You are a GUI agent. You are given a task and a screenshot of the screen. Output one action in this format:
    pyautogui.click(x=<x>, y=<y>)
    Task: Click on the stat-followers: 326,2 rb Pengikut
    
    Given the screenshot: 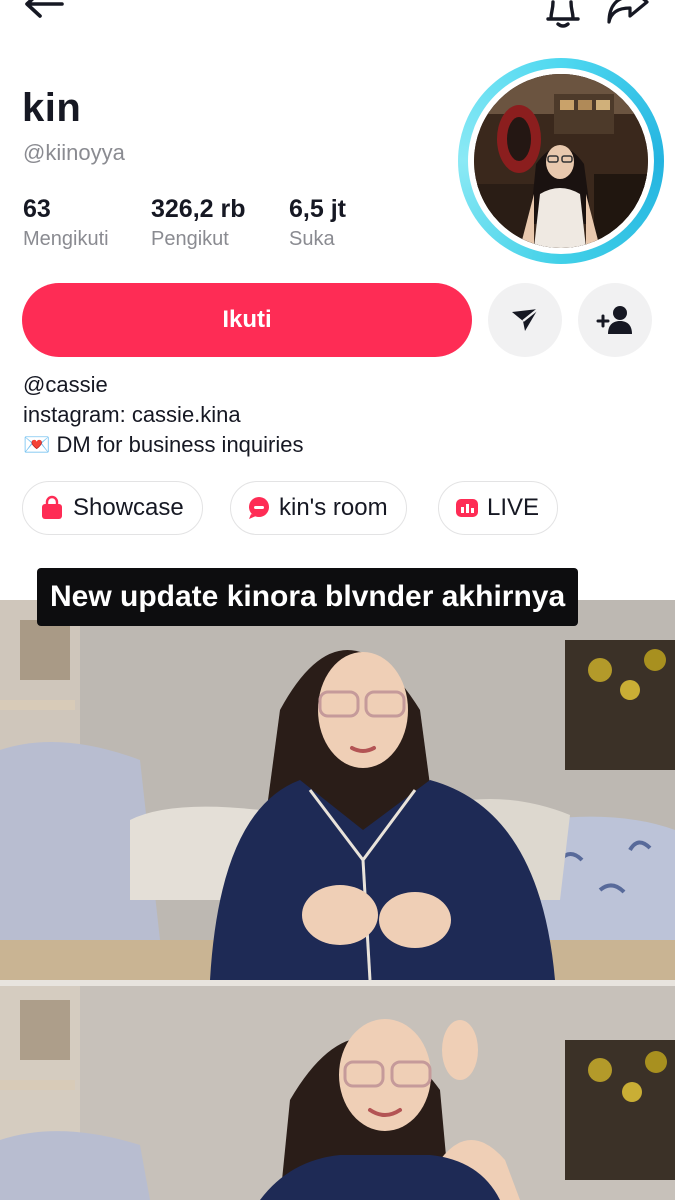 What is the action you would take?
    pyautogui.click(x=198, y=223)
    